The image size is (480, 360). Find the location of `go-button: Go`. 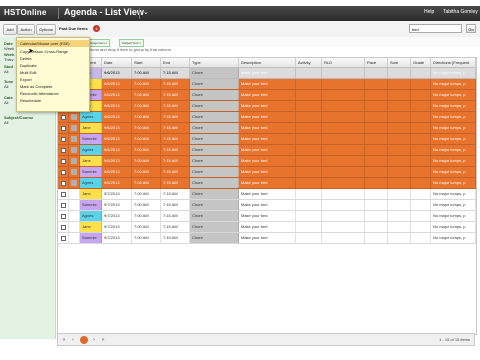

go-button: Go is located at coordinates (471, 28).